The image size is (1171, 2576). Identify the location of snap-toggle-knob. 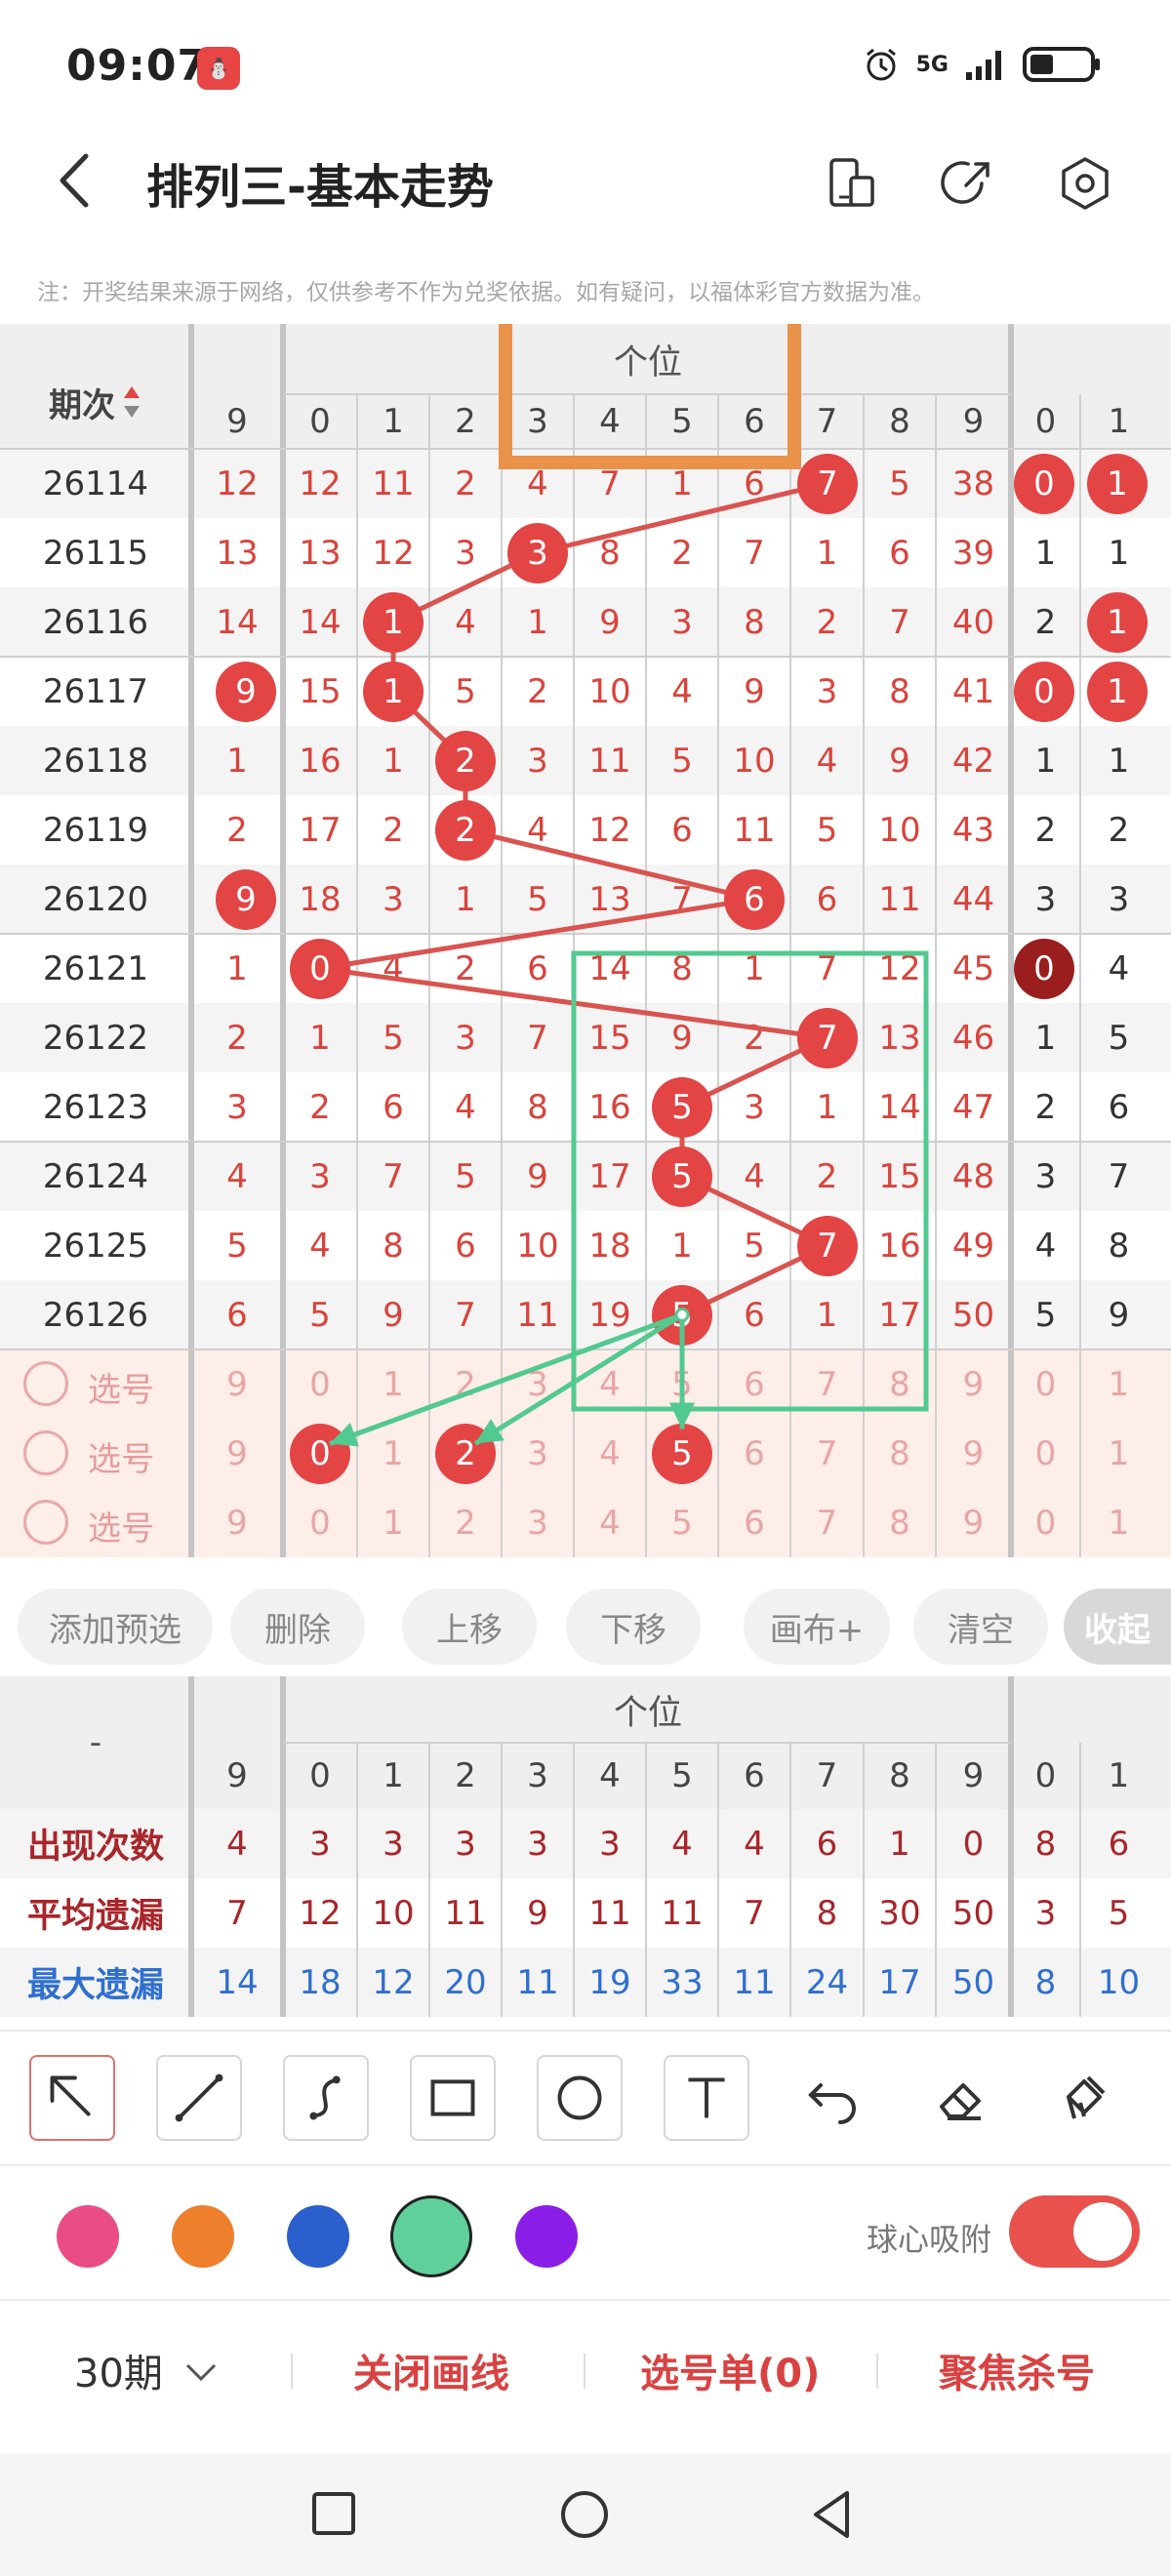
(1102, 2231).